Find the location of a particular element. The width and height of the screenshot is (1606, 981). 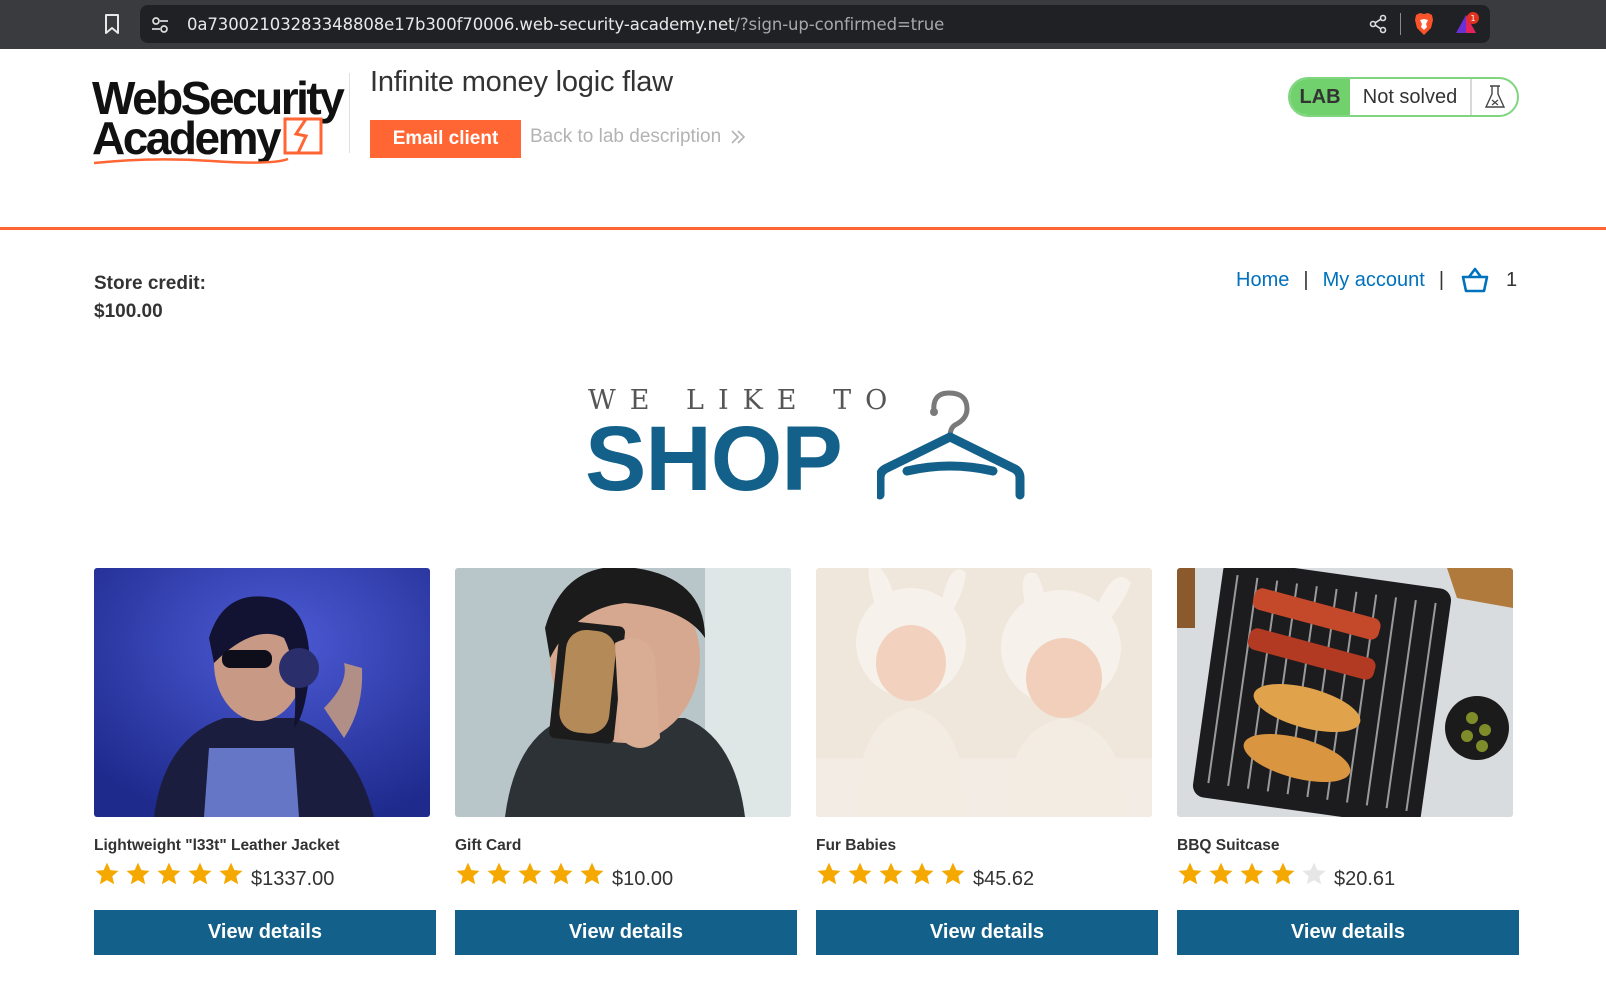

lab-status-widget: LAB Not solved is located at coordinates (1403, 97).